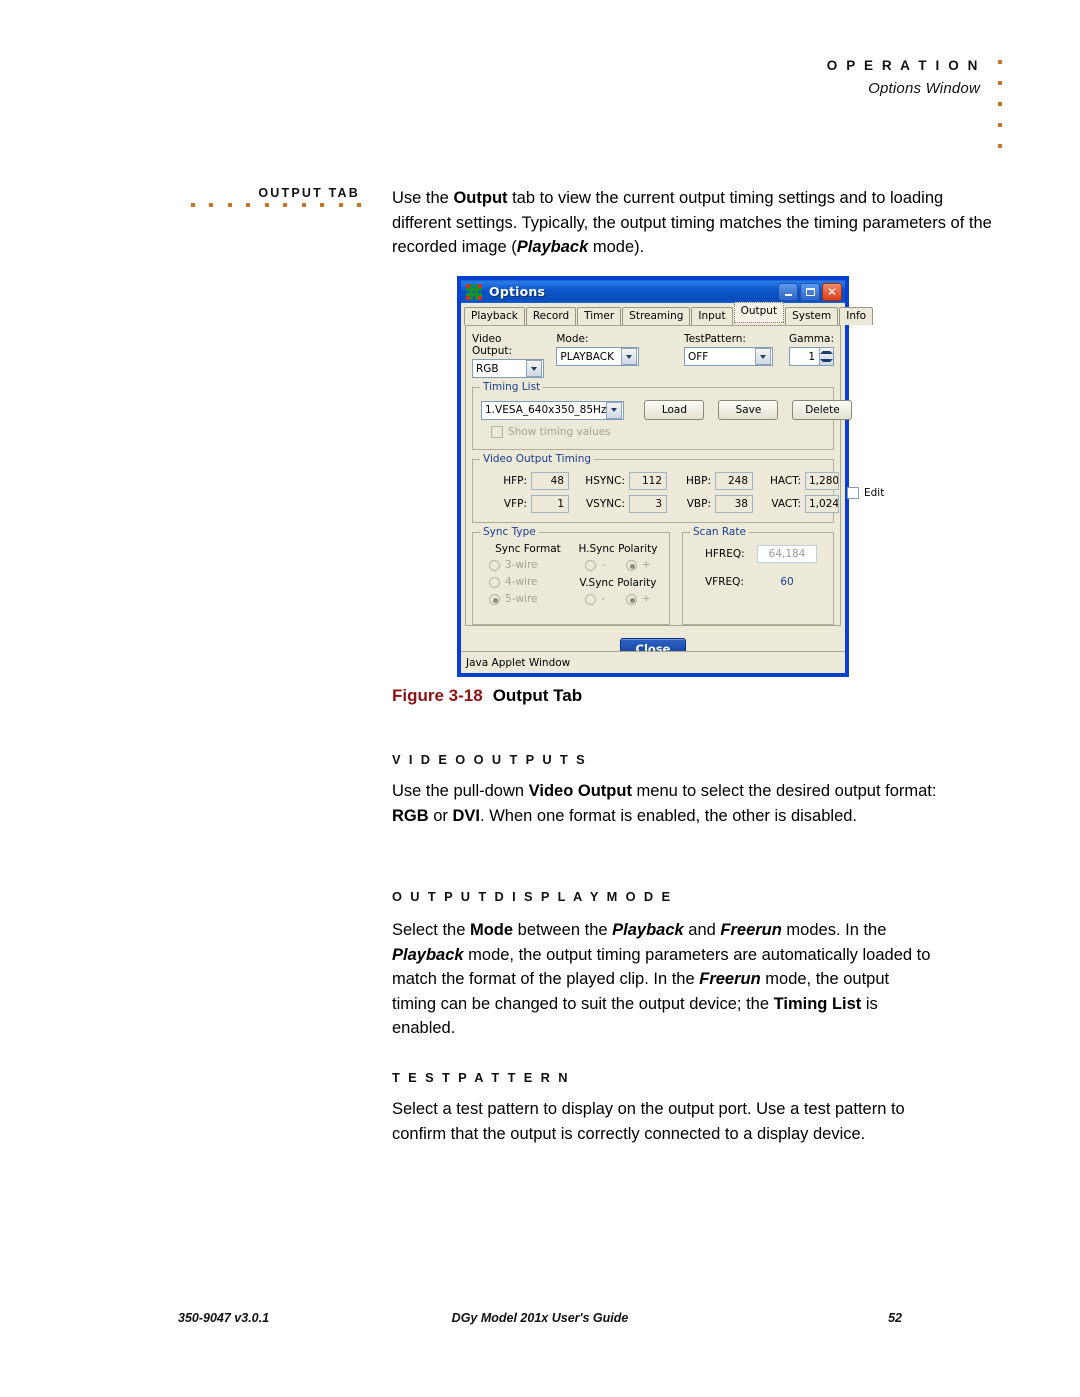 This screenshot has height=1397, width=1080. Describe the element at coordinates (653, 290) in the screenshot. I see `dialog-titlebar: Options ✕` at that location.